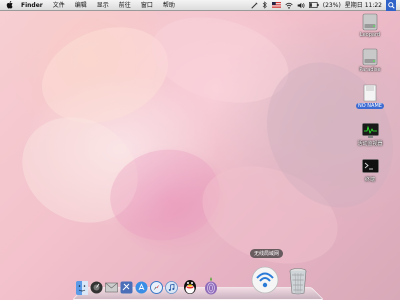 This screenshot has width=400, height=300. What do you see at coordinates (171, 287) in the screenshot?
I see `dock-itunes-icon` at bounding box center [171, 287].